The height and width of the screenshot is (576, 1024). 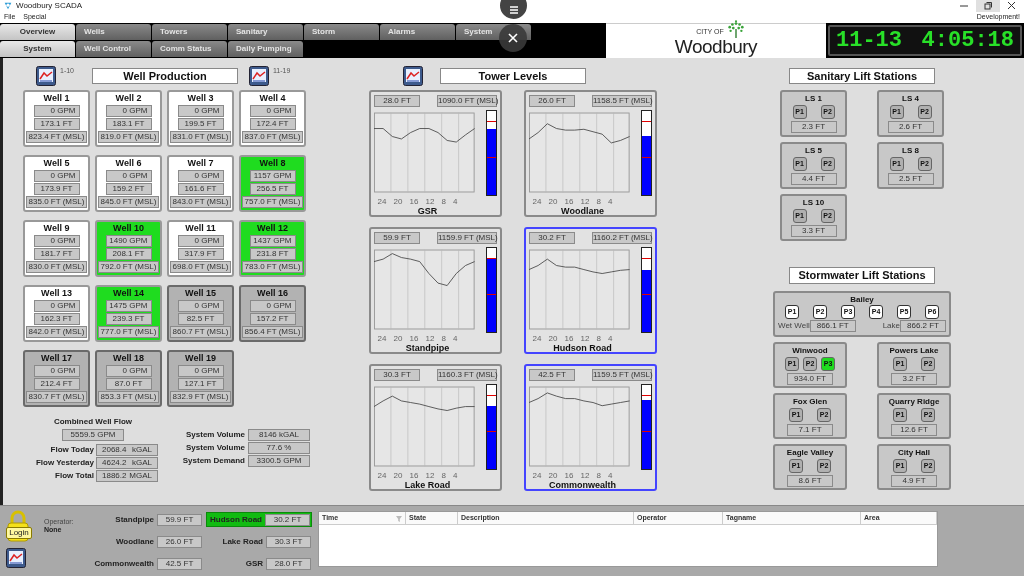 I want to click on tab: Towers, so click(x=189, y=32).